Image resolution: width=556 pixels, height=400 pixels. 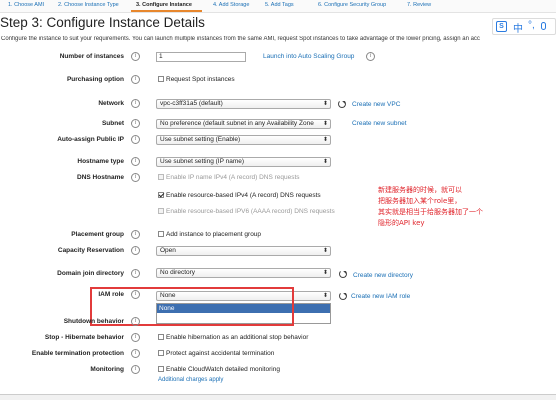 I want to click on additional-charges-link: Additional charges apply, so click(x=190, y=380).